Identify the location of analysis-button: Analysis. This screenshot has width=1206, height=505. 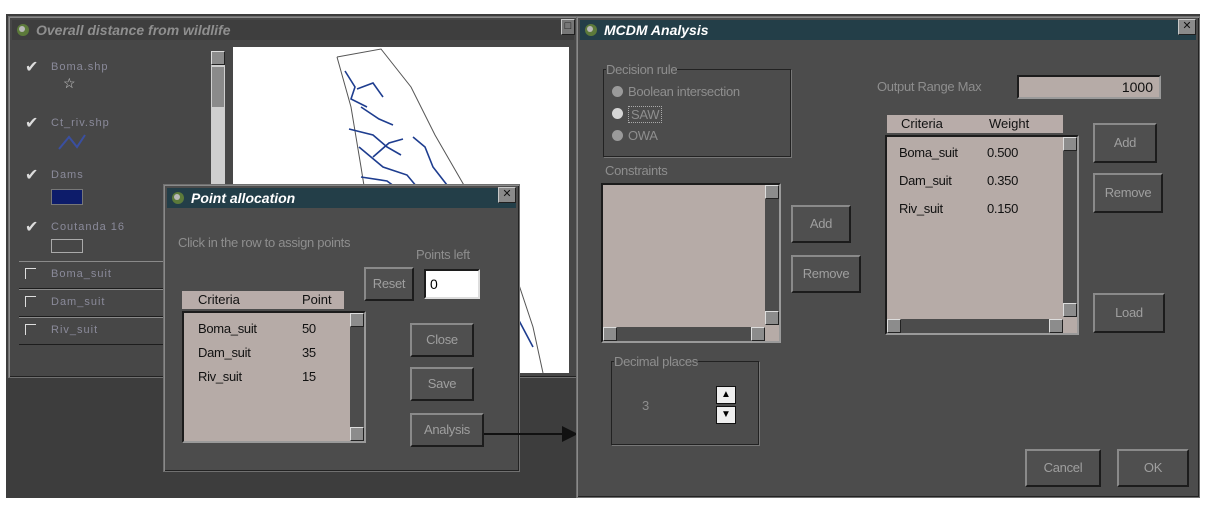
(447, 430).